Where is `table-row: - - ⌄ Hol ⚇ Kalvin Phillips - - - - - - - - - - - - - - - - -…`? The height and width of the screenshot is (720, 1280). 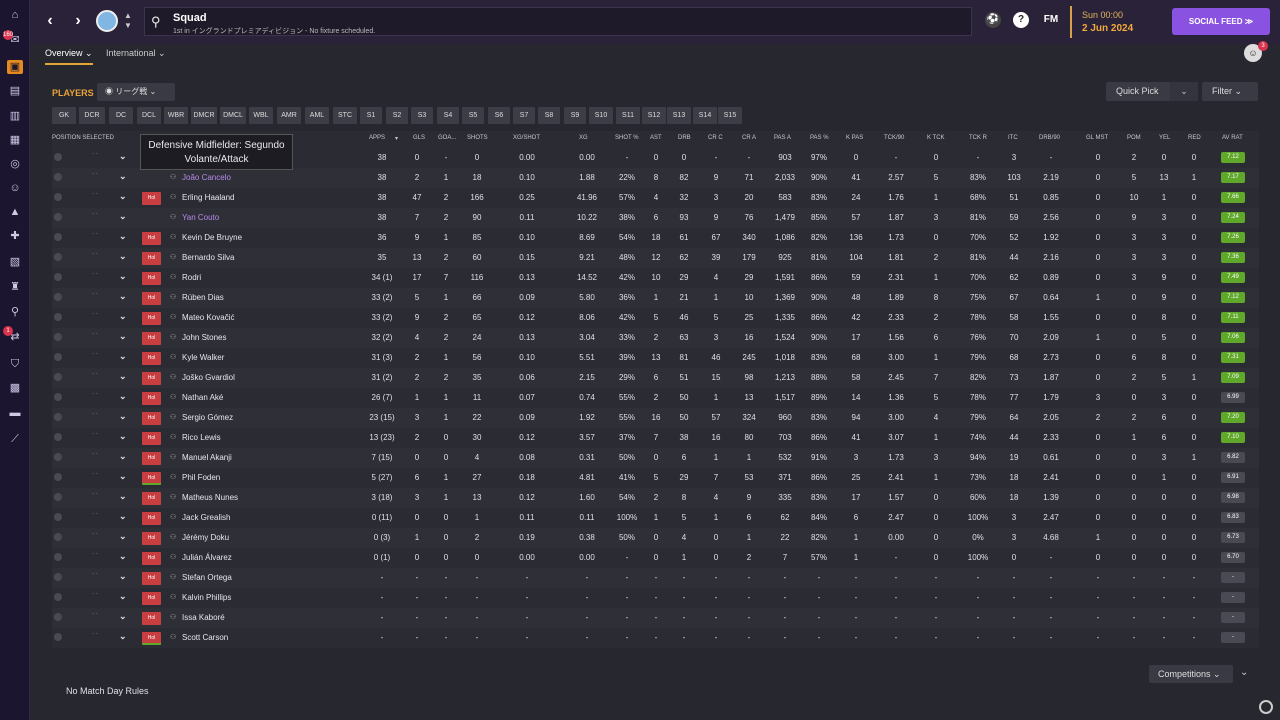
table-row: - - ⌄ Hol ⚇ Kalvin Phillips - - - - - - - - - - - - - - - - -… is located at coordinates (655, 598).